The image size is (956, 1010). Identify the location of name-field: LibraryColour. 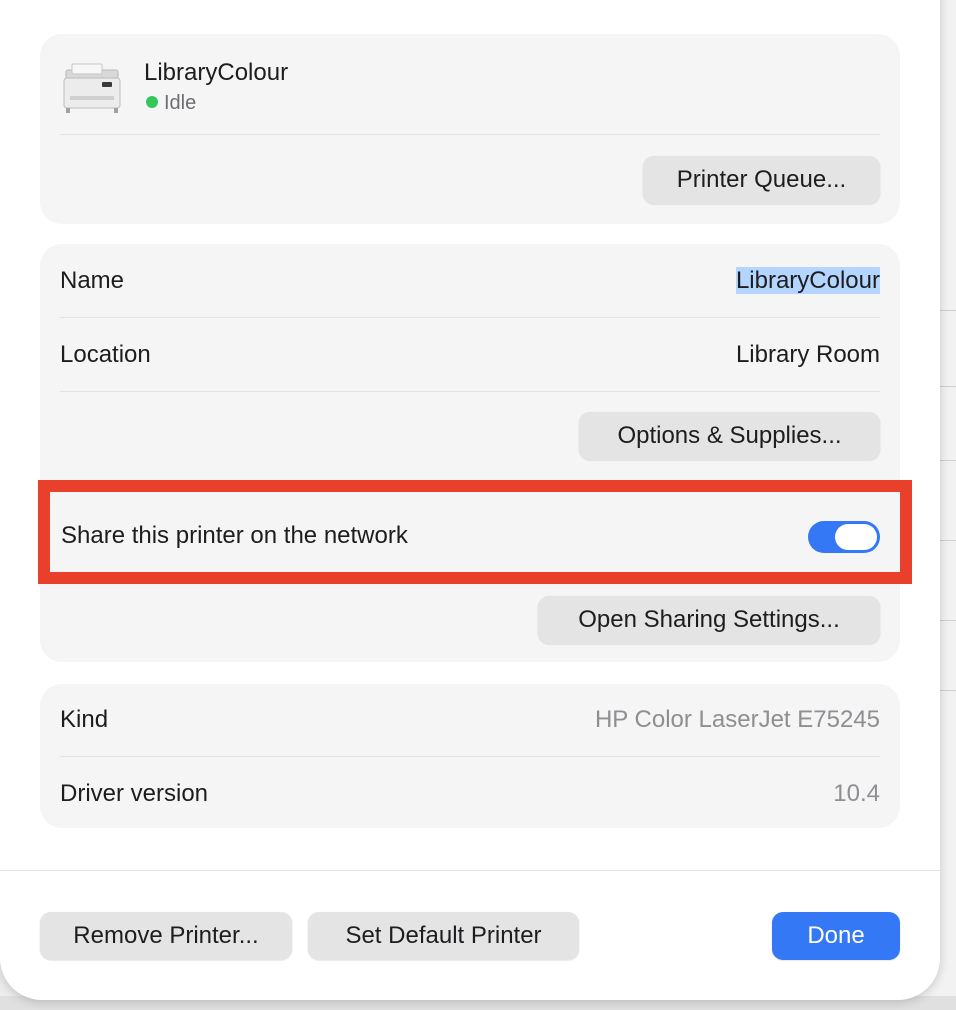
(807, 281).